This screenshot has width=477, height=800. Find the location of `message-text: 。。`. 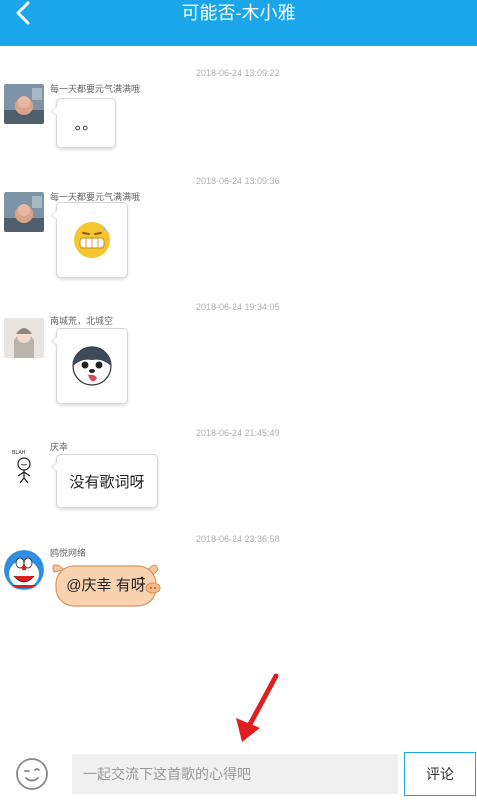

message-text: 。。 is located at coordinates (86, 124).